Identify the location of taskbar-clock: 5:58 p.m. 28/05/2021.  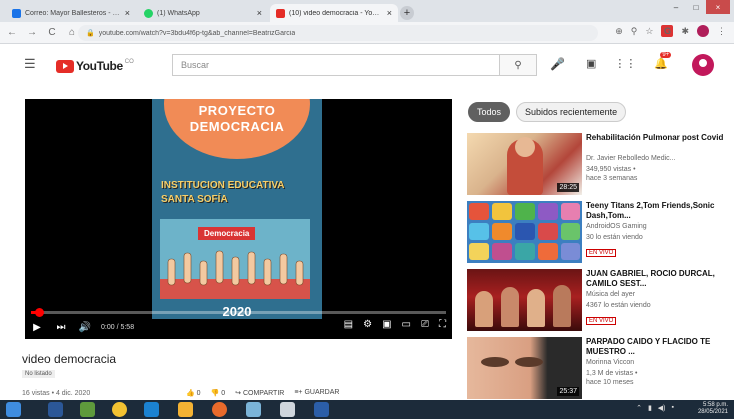
(713, 409).